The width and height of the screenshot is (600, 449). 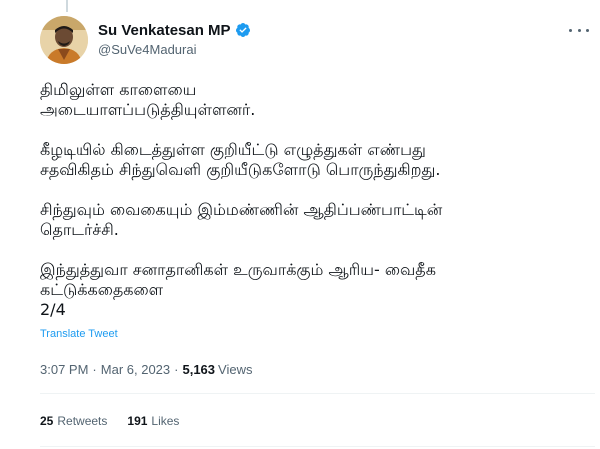 I want to click on likes-label: Likes, so click(x=165, y=421).